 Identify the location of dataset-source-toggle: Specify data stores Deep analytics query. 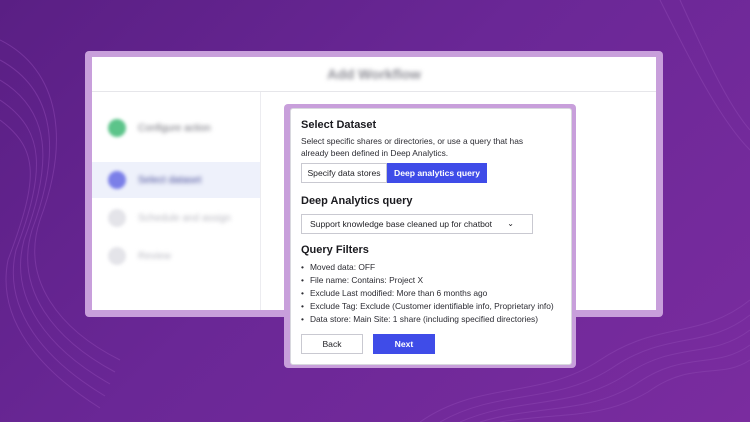
(394, 173).